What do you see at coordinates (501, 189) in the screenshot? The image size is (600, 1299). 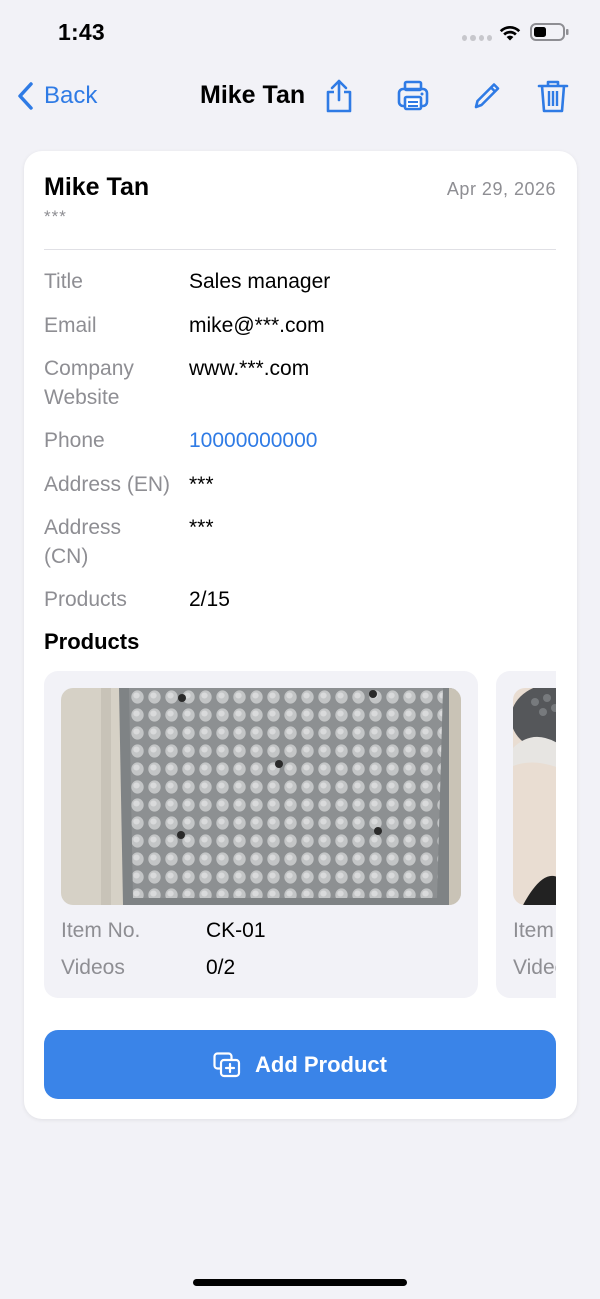 I see `contact-date: Apr 29, 2026` at bounding box center [501, 189].